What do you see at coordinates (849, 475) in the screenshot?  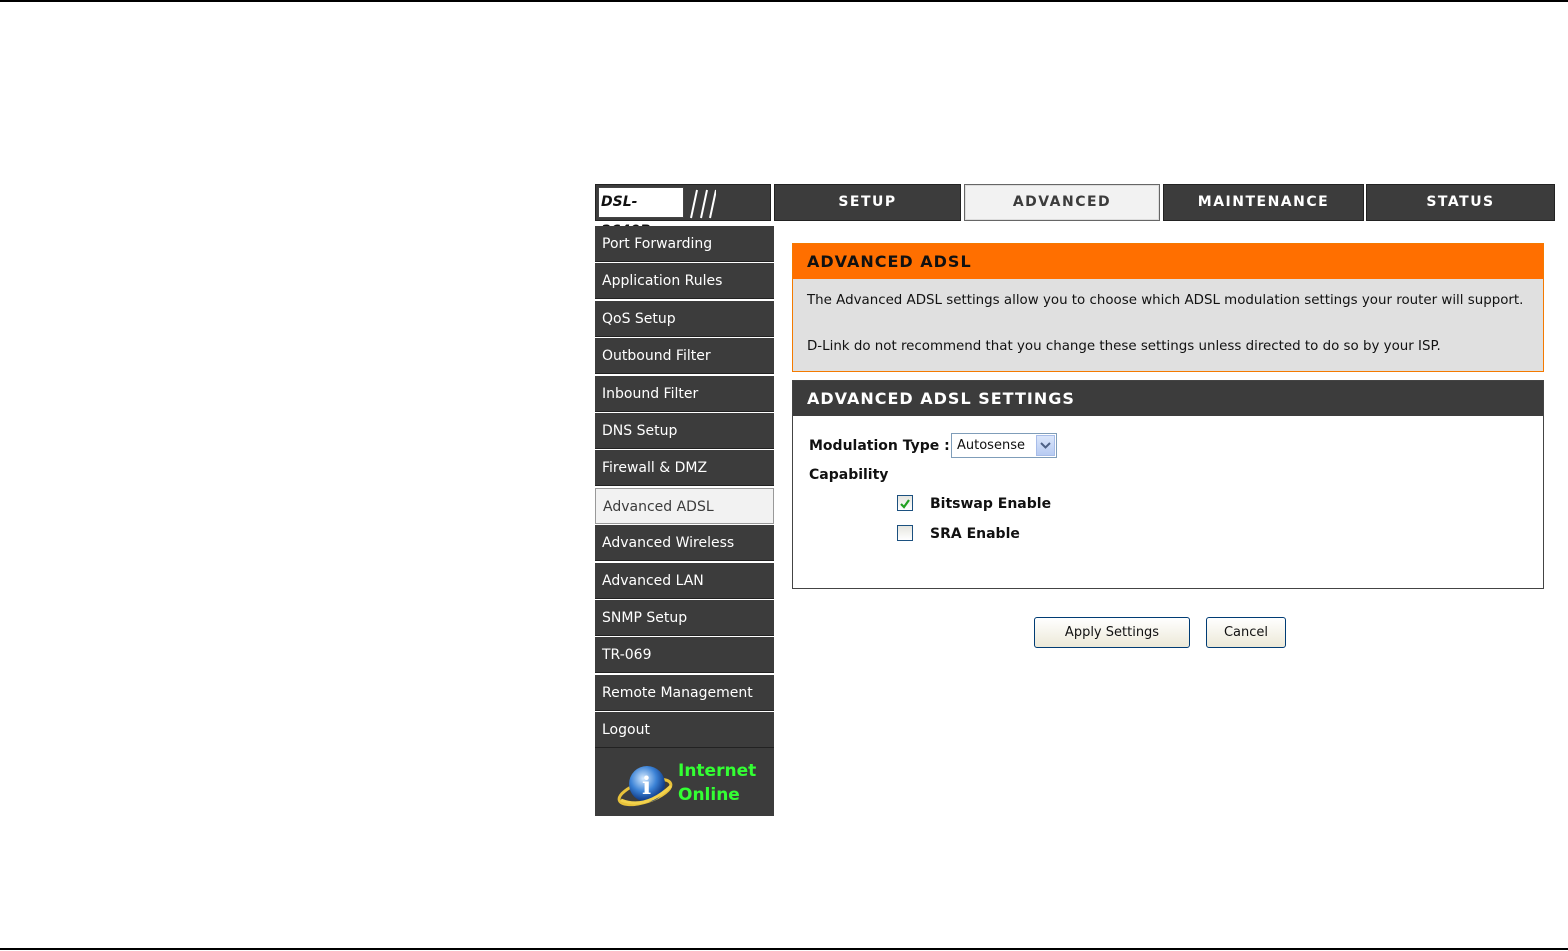 I see `capability-label: Capability` at bounding box center [849, 475].